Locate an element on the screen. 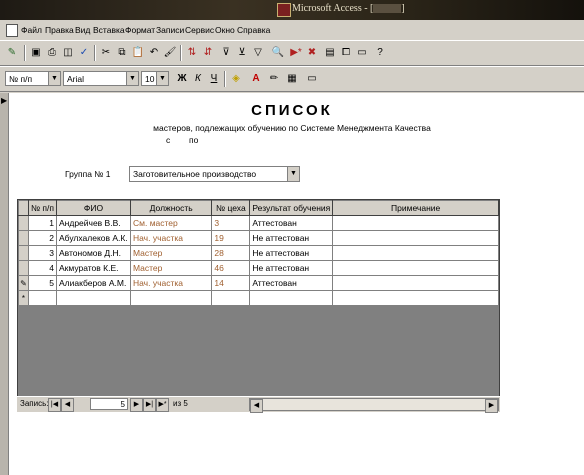 The height and width of the screenshot is (475, 584). cell-shop: 46 is located at coordinates (231, 268).